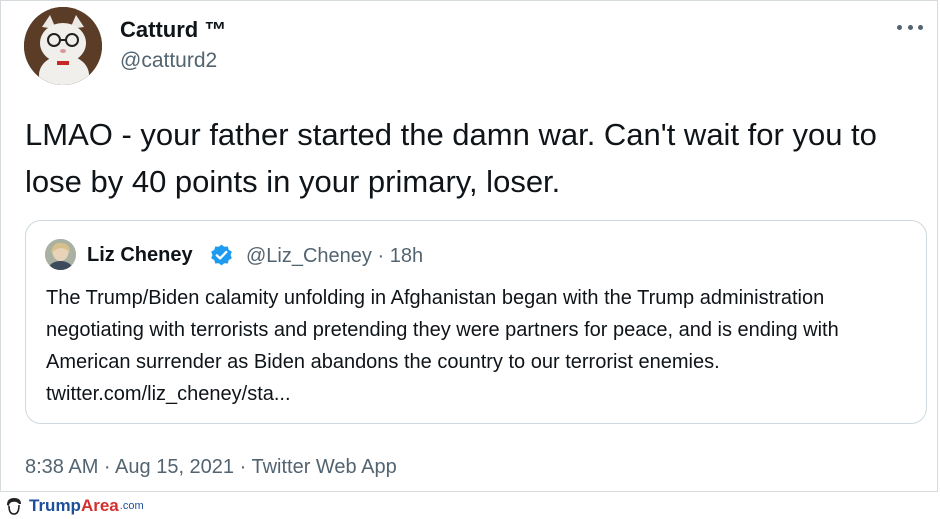 The height and width of the screenshot is (519, 940). I want to click on more-options-icon, so click(910, 27).